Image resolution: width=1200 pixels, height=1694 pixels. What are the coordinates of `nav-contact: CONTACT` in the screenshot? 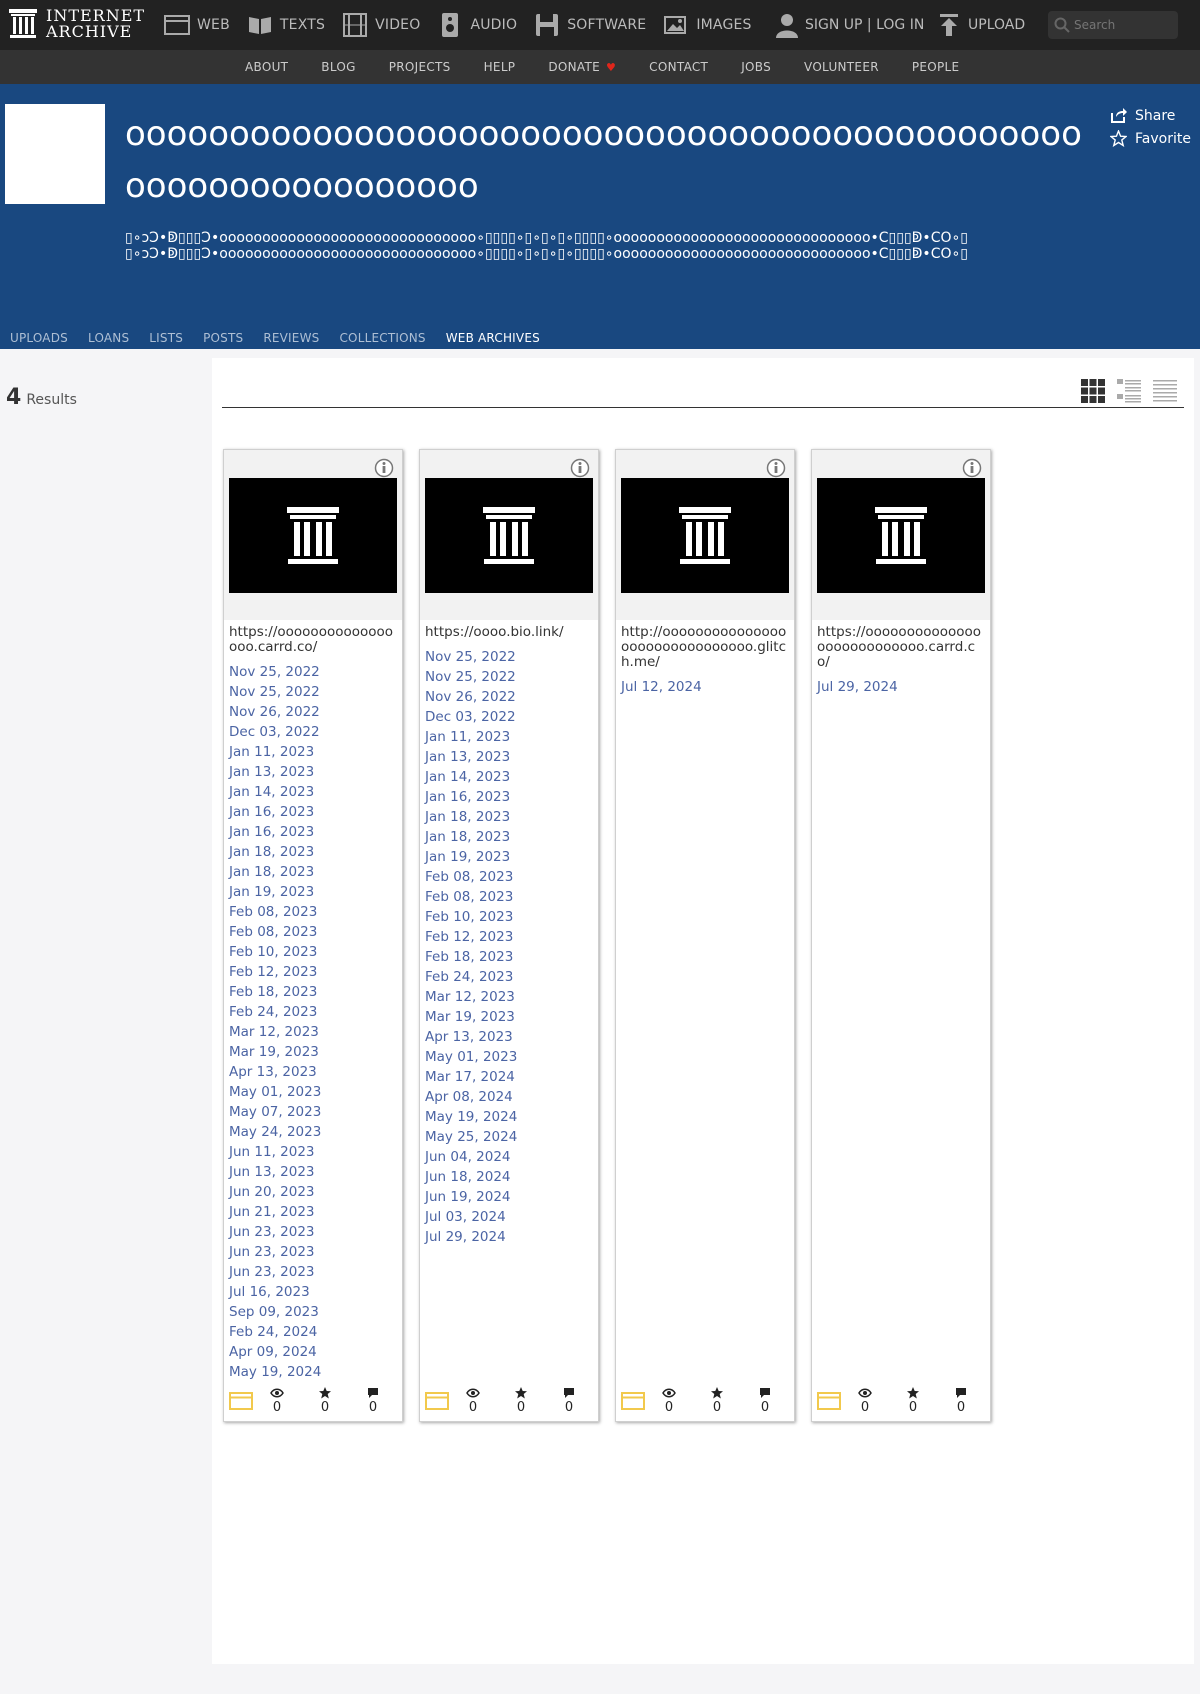 It's located at (678, 67).